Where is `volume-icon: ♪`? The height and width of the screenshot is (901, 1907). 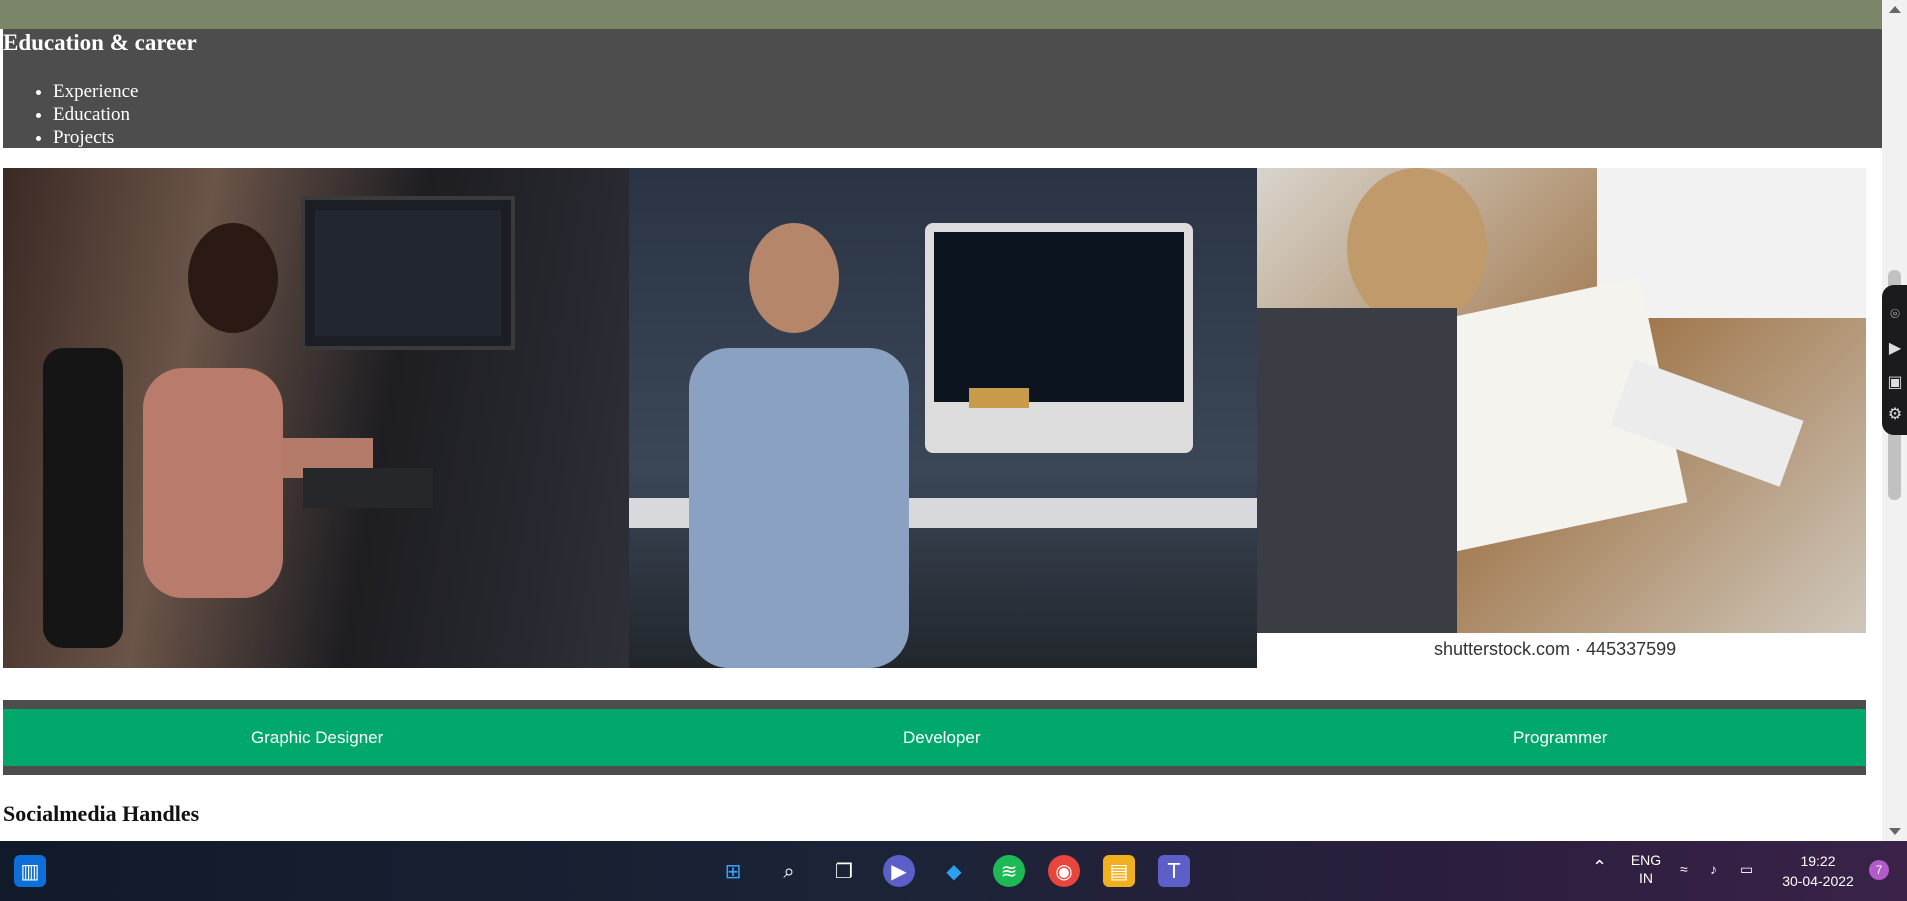
volume-icon: ♪ is located at coordinates (1713, 869).